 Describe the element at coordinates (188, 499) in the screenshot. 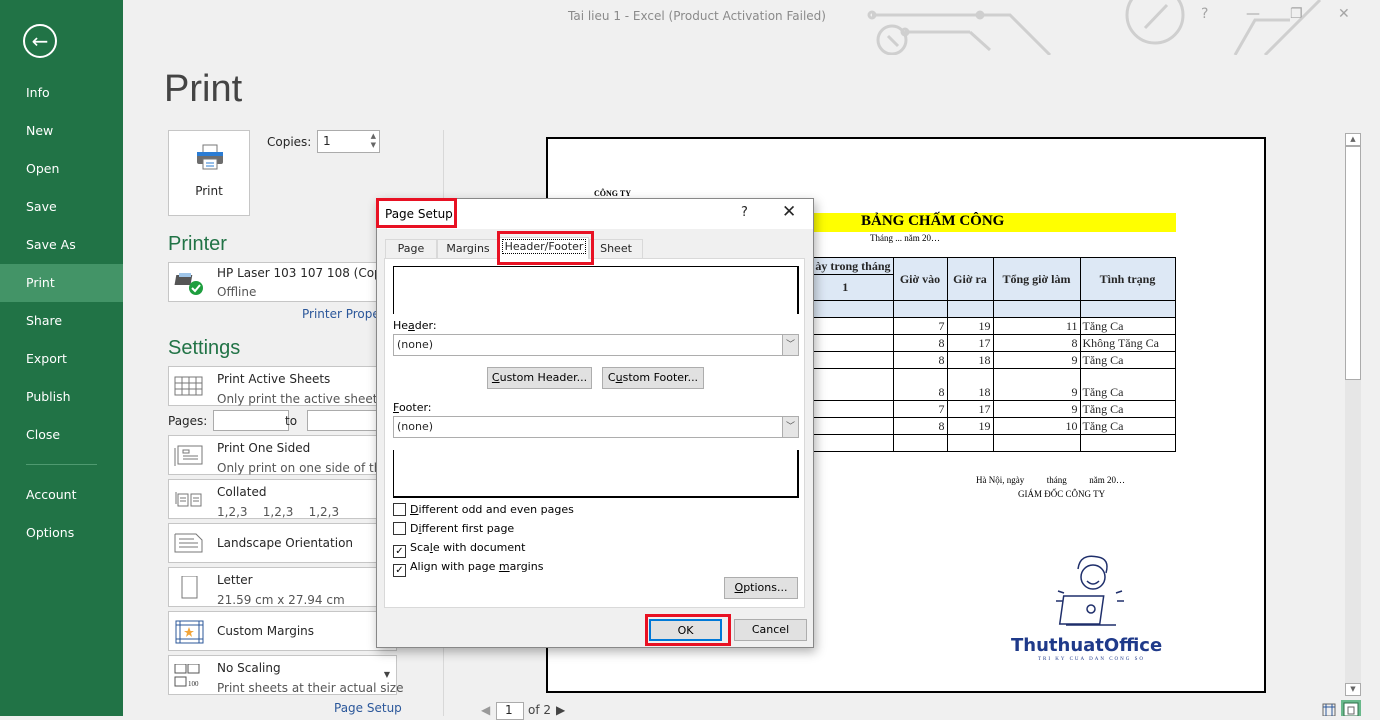

I see `collated-icon` at that location.